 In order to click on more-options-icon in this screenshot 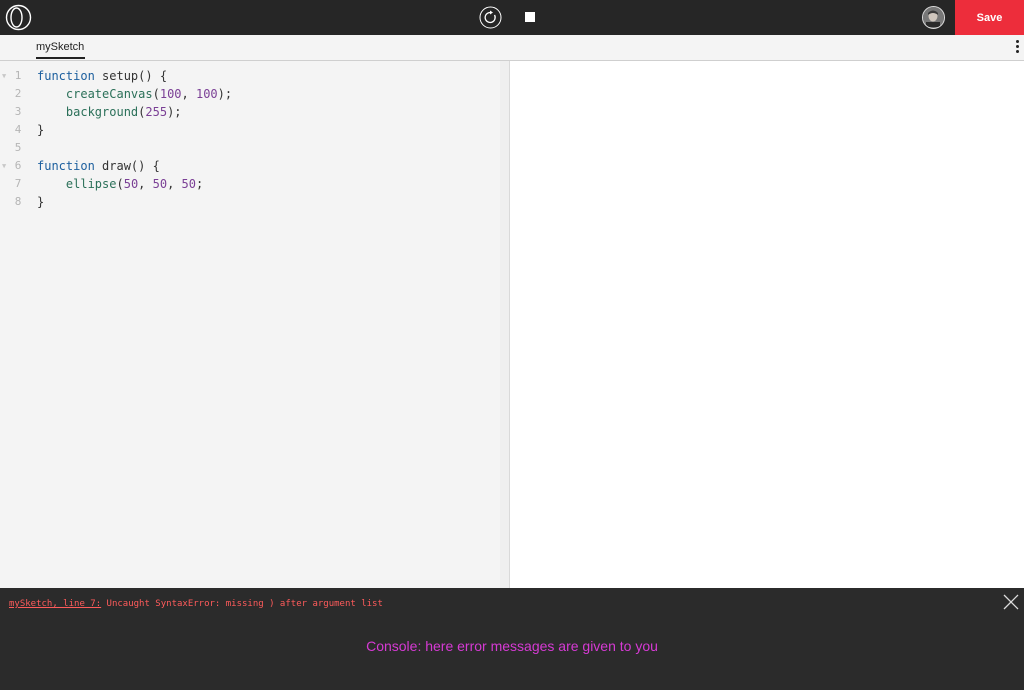, I will do `click(1018, 49)`.